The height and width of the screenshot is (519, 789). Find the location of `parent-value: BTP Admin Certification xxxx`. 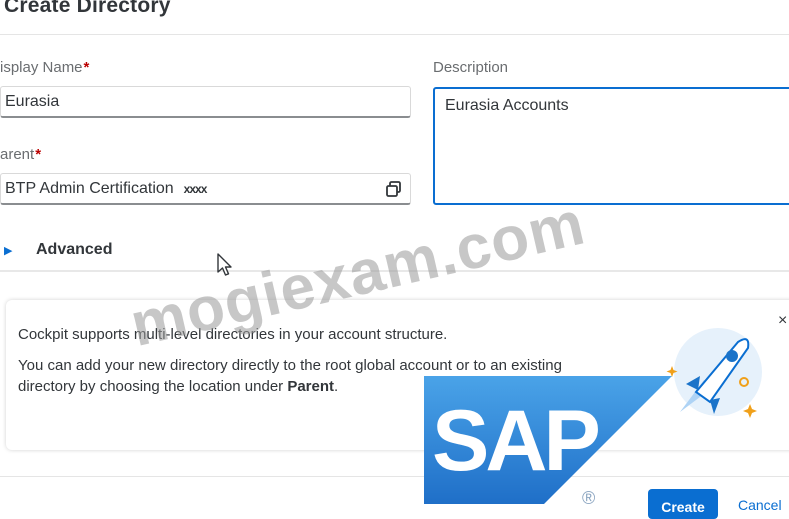

parent-value: BTP Admin Certification xxxx is located at coordinates (106, 189).